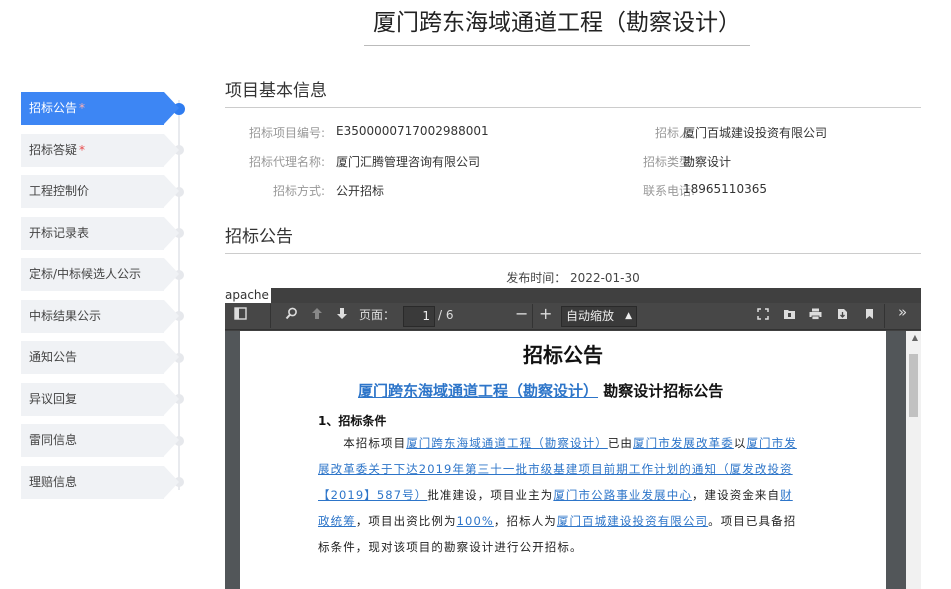 Image resolution: width=951 pixels, height=589 pixels. I want to click on doc-link-project: 厦门跨东海域通道工程（勘察设计）, so click(507, 443).